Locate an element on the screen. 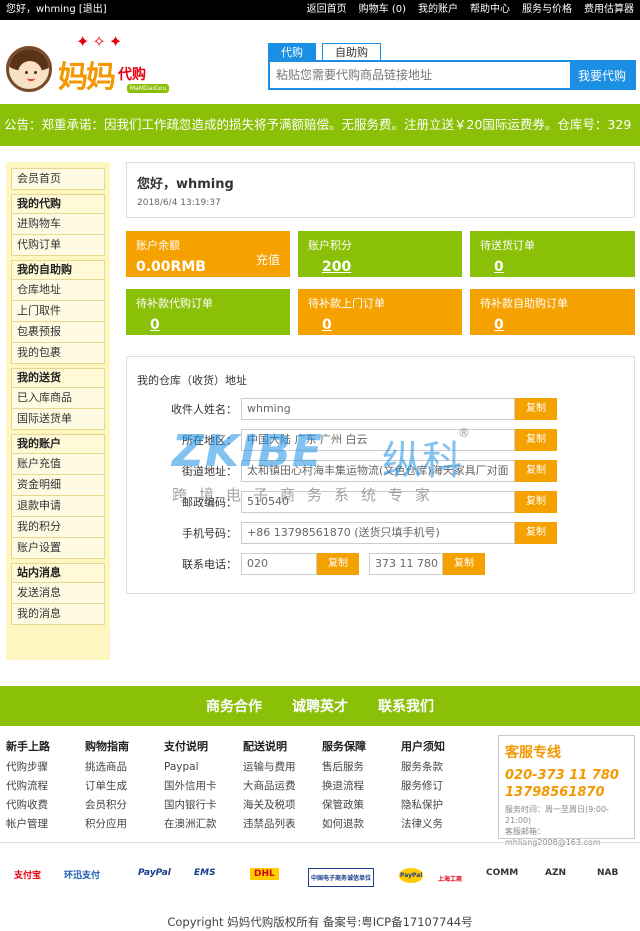 This screenshot has height=931, width=640. footer-col-payment: 支付说明 Paypal 国外信用卡 国内银行卡 在澳洲汇款 is located at coordinates (203, 786).